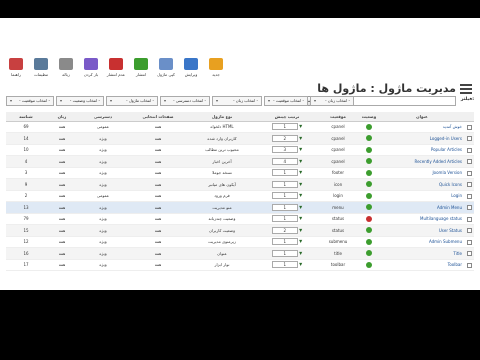 The height and width of the screenshot is (360, 480). Describe the element at coordinates (422, 253) in the screenshot. I see `module-title-link: Title` at that location.